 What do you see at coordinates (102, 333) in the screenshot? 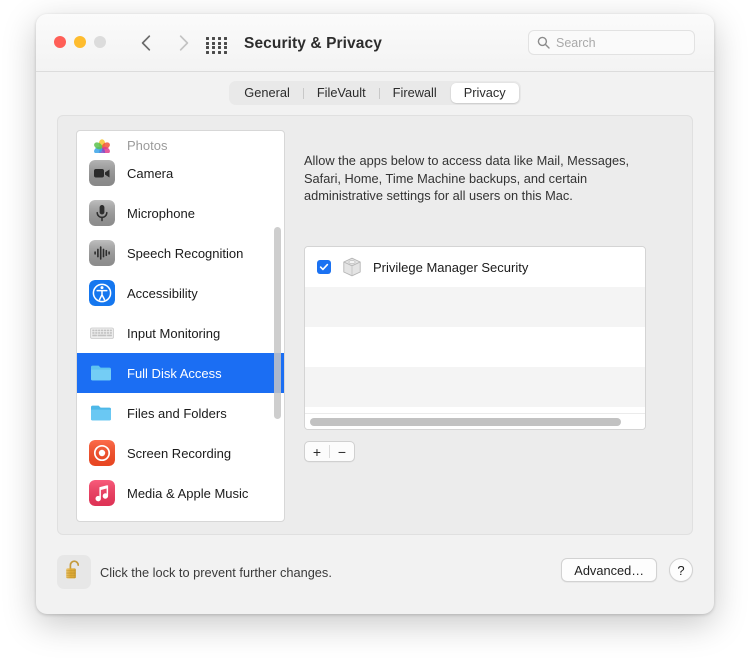
I see `keyboard-icon` at bounding box center [102, 333].